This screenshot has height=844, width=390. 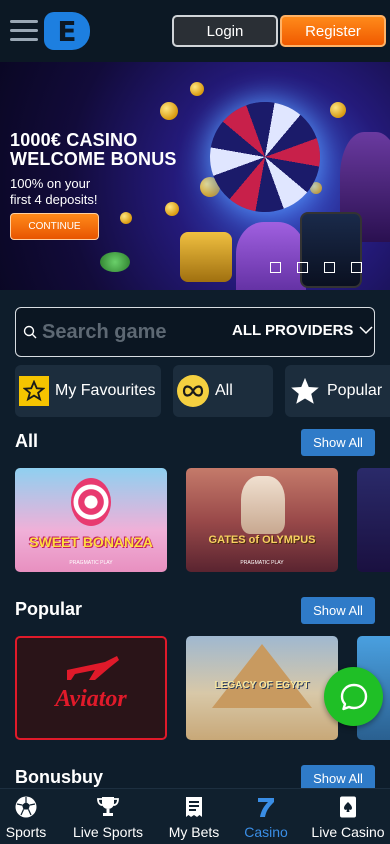 I want to click on game-tile-gates-of-olympus: GATES of OLYMPUS PRAGMATIC PLAY, so click(x=262, y=520).